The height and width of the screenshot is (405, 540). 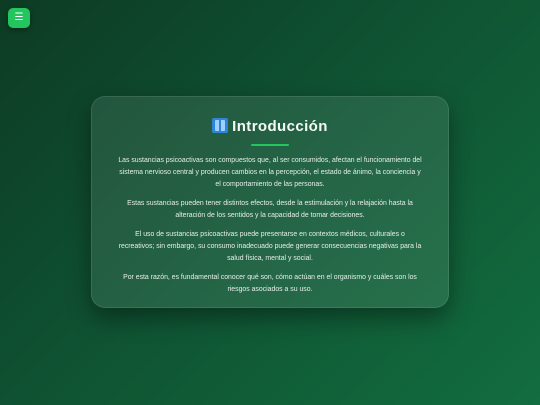 I want to click on section-title: Introducción, so click(x=280, y=126).